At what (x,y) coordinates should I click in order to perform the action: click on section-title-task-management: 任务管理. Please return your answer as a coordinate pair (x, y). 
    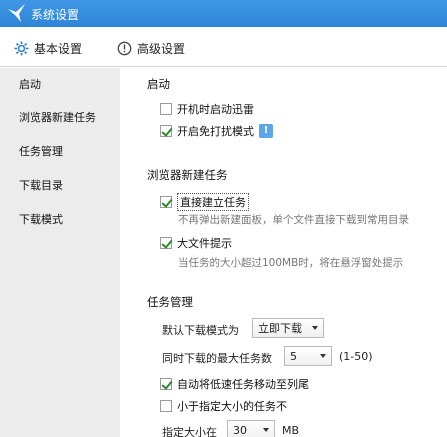
    Looking at the image, I should click on (170, 302).